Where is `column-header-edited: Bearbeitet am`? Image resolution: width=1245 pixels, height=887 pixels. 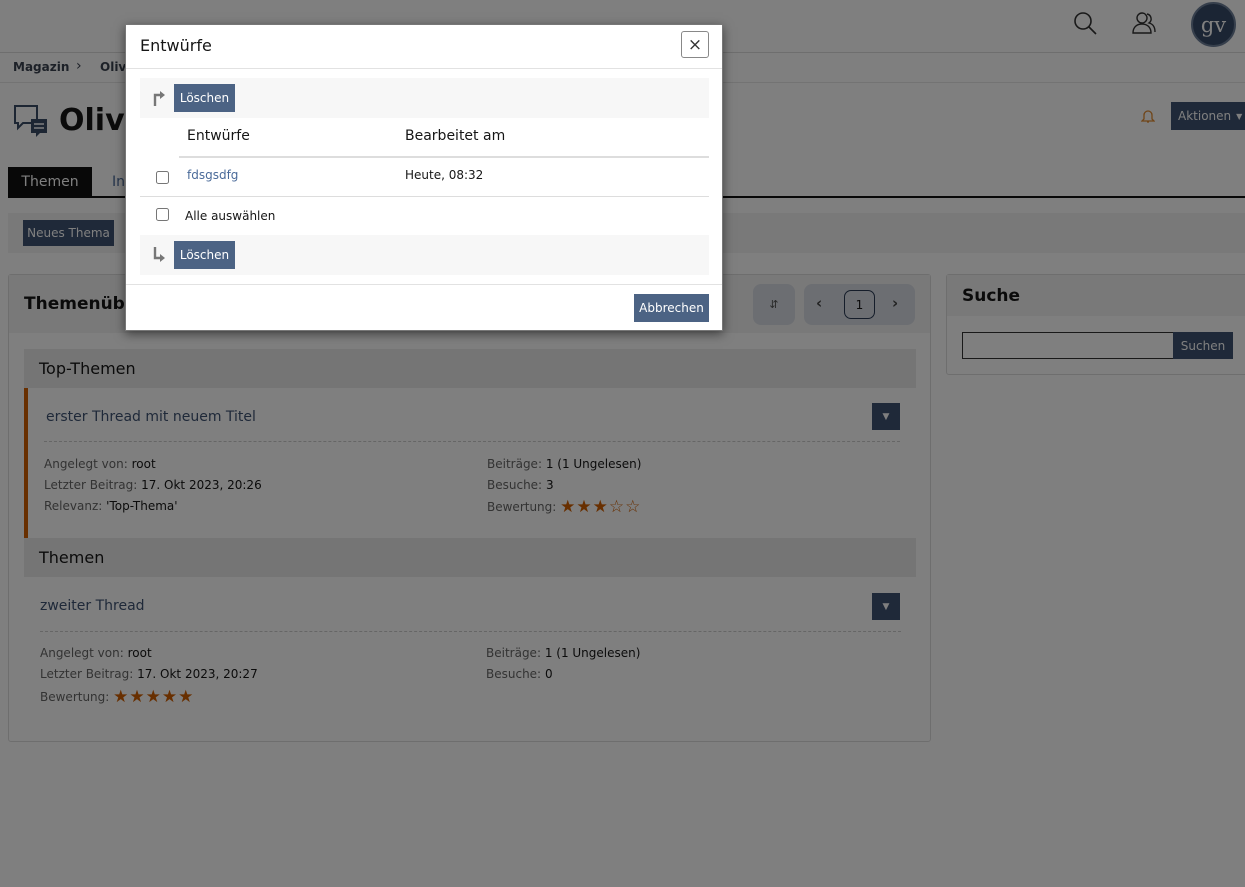 column-header-edited: Bearbeitet am is located at coordinates (455, 136).